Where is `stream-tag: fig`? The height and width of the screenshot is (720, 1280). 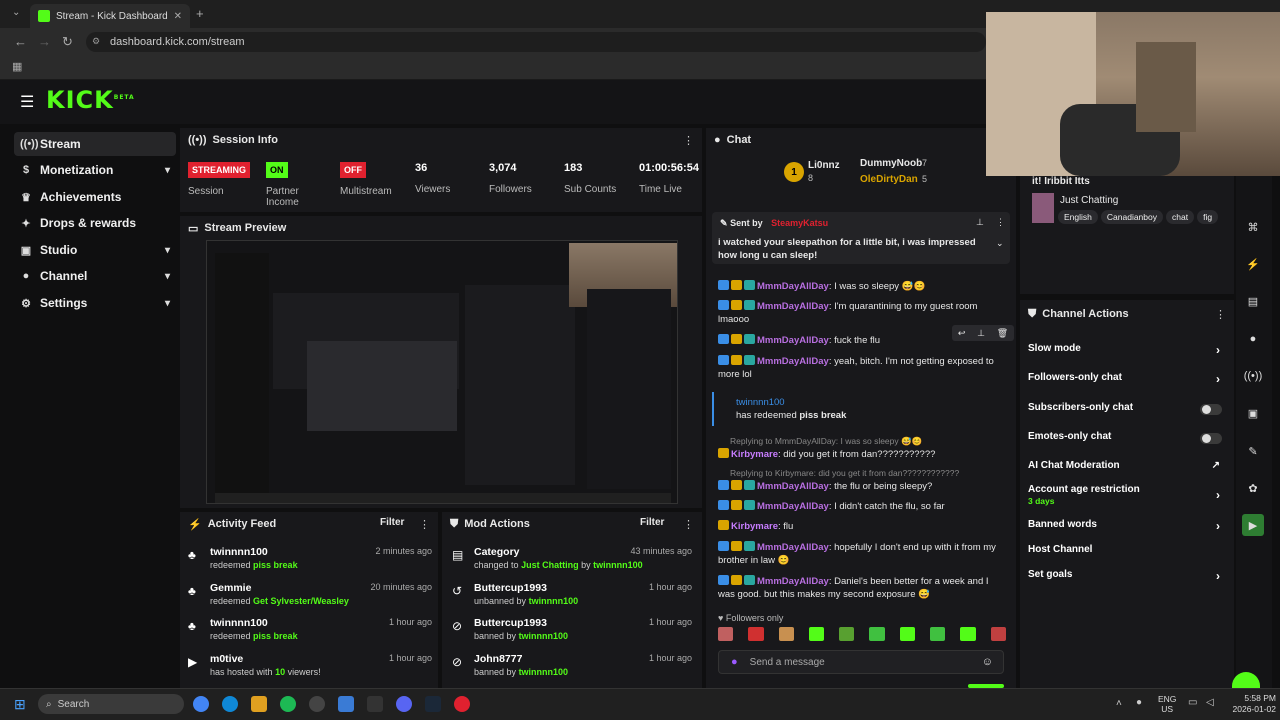 stream-tag: fig is located at coordinates (1208, 217).